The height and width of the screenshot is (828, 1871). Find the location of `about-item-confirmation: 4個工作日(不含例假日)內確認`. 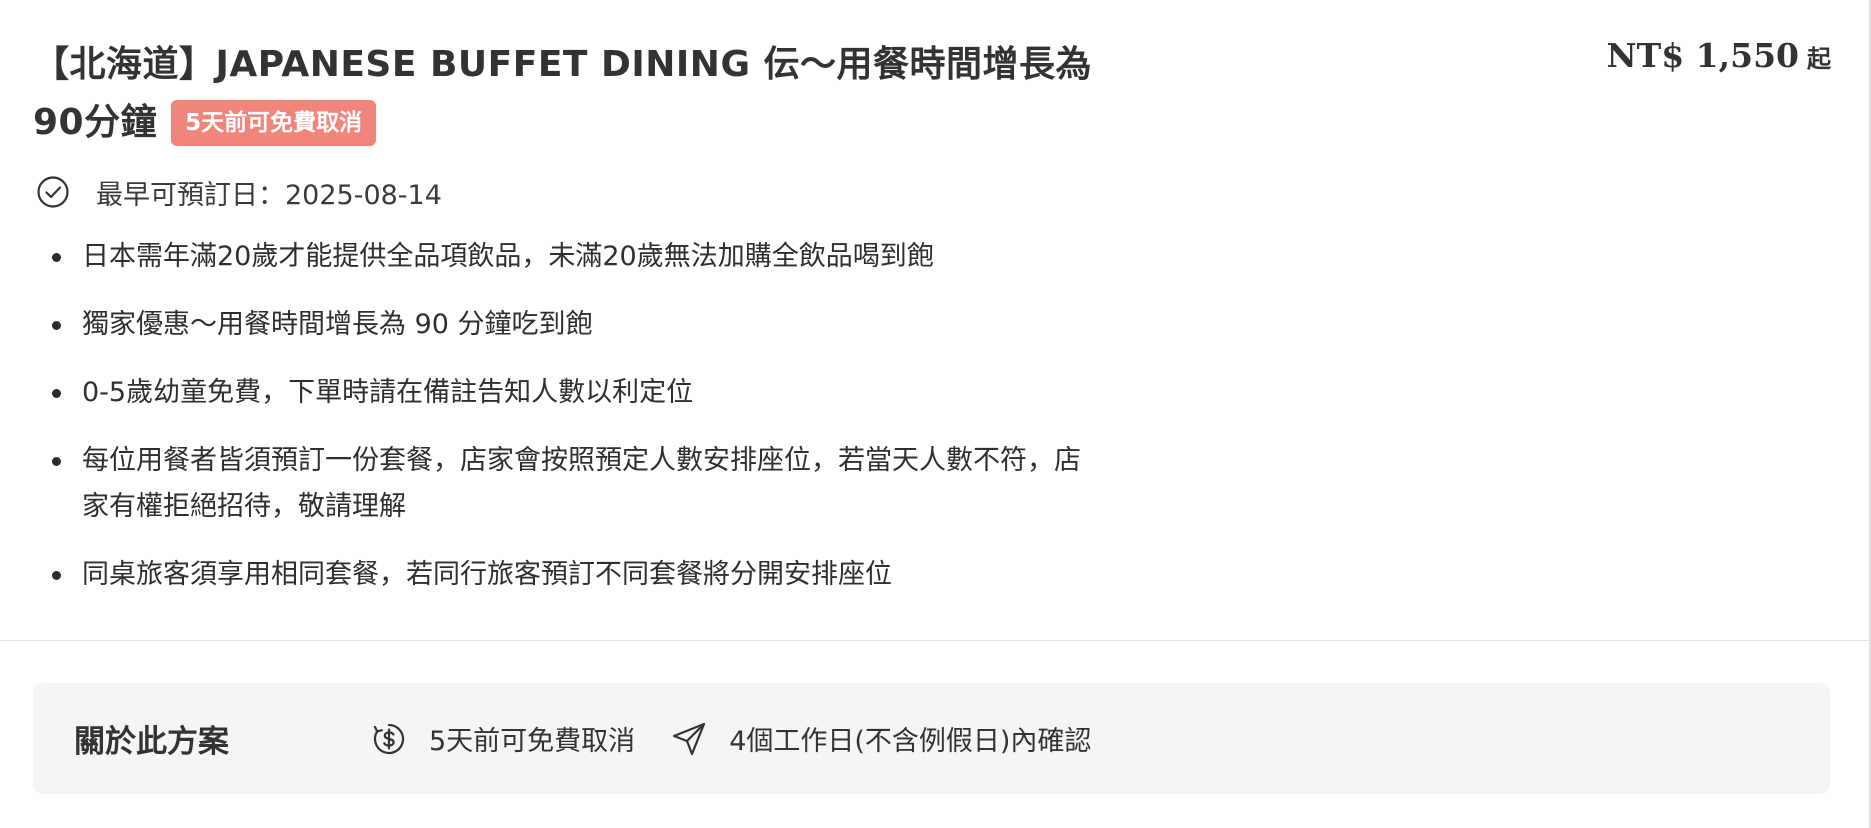

about-item-confirmation: 4個工作日(不含例假日)內確認 is located at coordinates (881, 738).